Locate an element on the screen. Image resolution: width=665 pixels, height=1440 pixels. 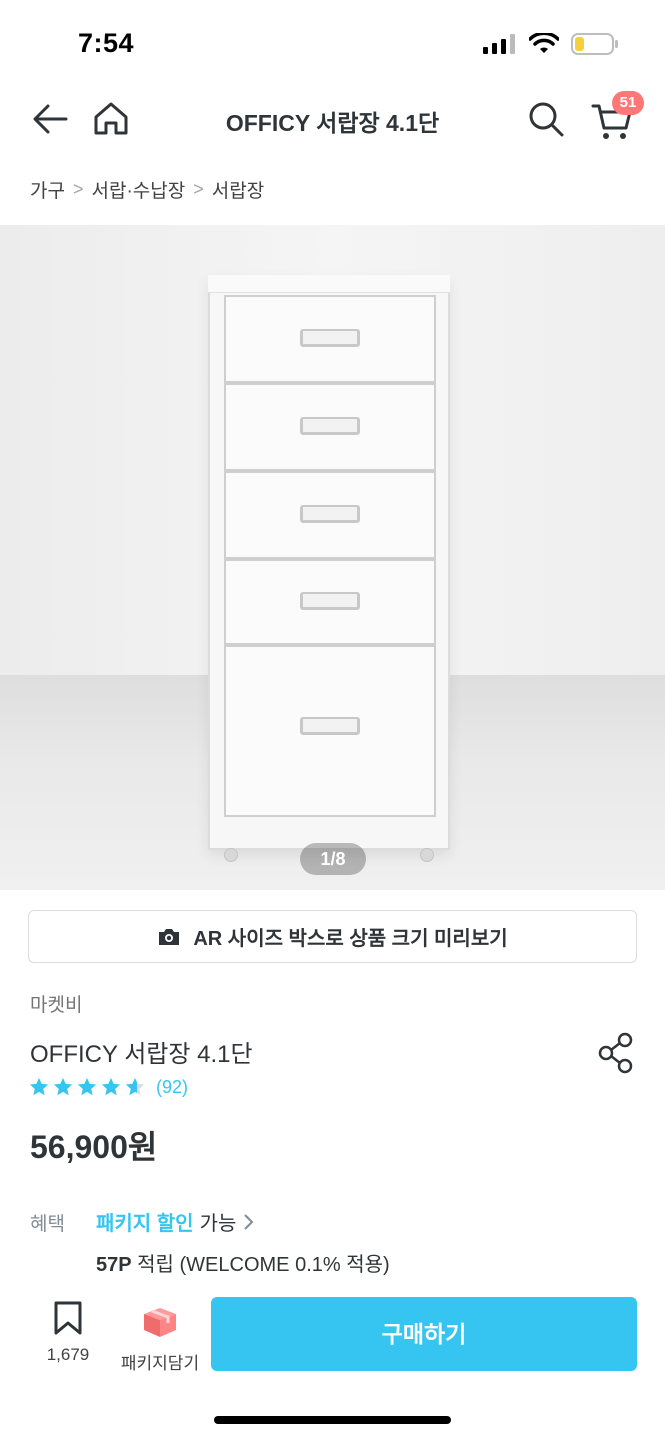
status-bar: 7:54 is located at coordinates (332, 43).